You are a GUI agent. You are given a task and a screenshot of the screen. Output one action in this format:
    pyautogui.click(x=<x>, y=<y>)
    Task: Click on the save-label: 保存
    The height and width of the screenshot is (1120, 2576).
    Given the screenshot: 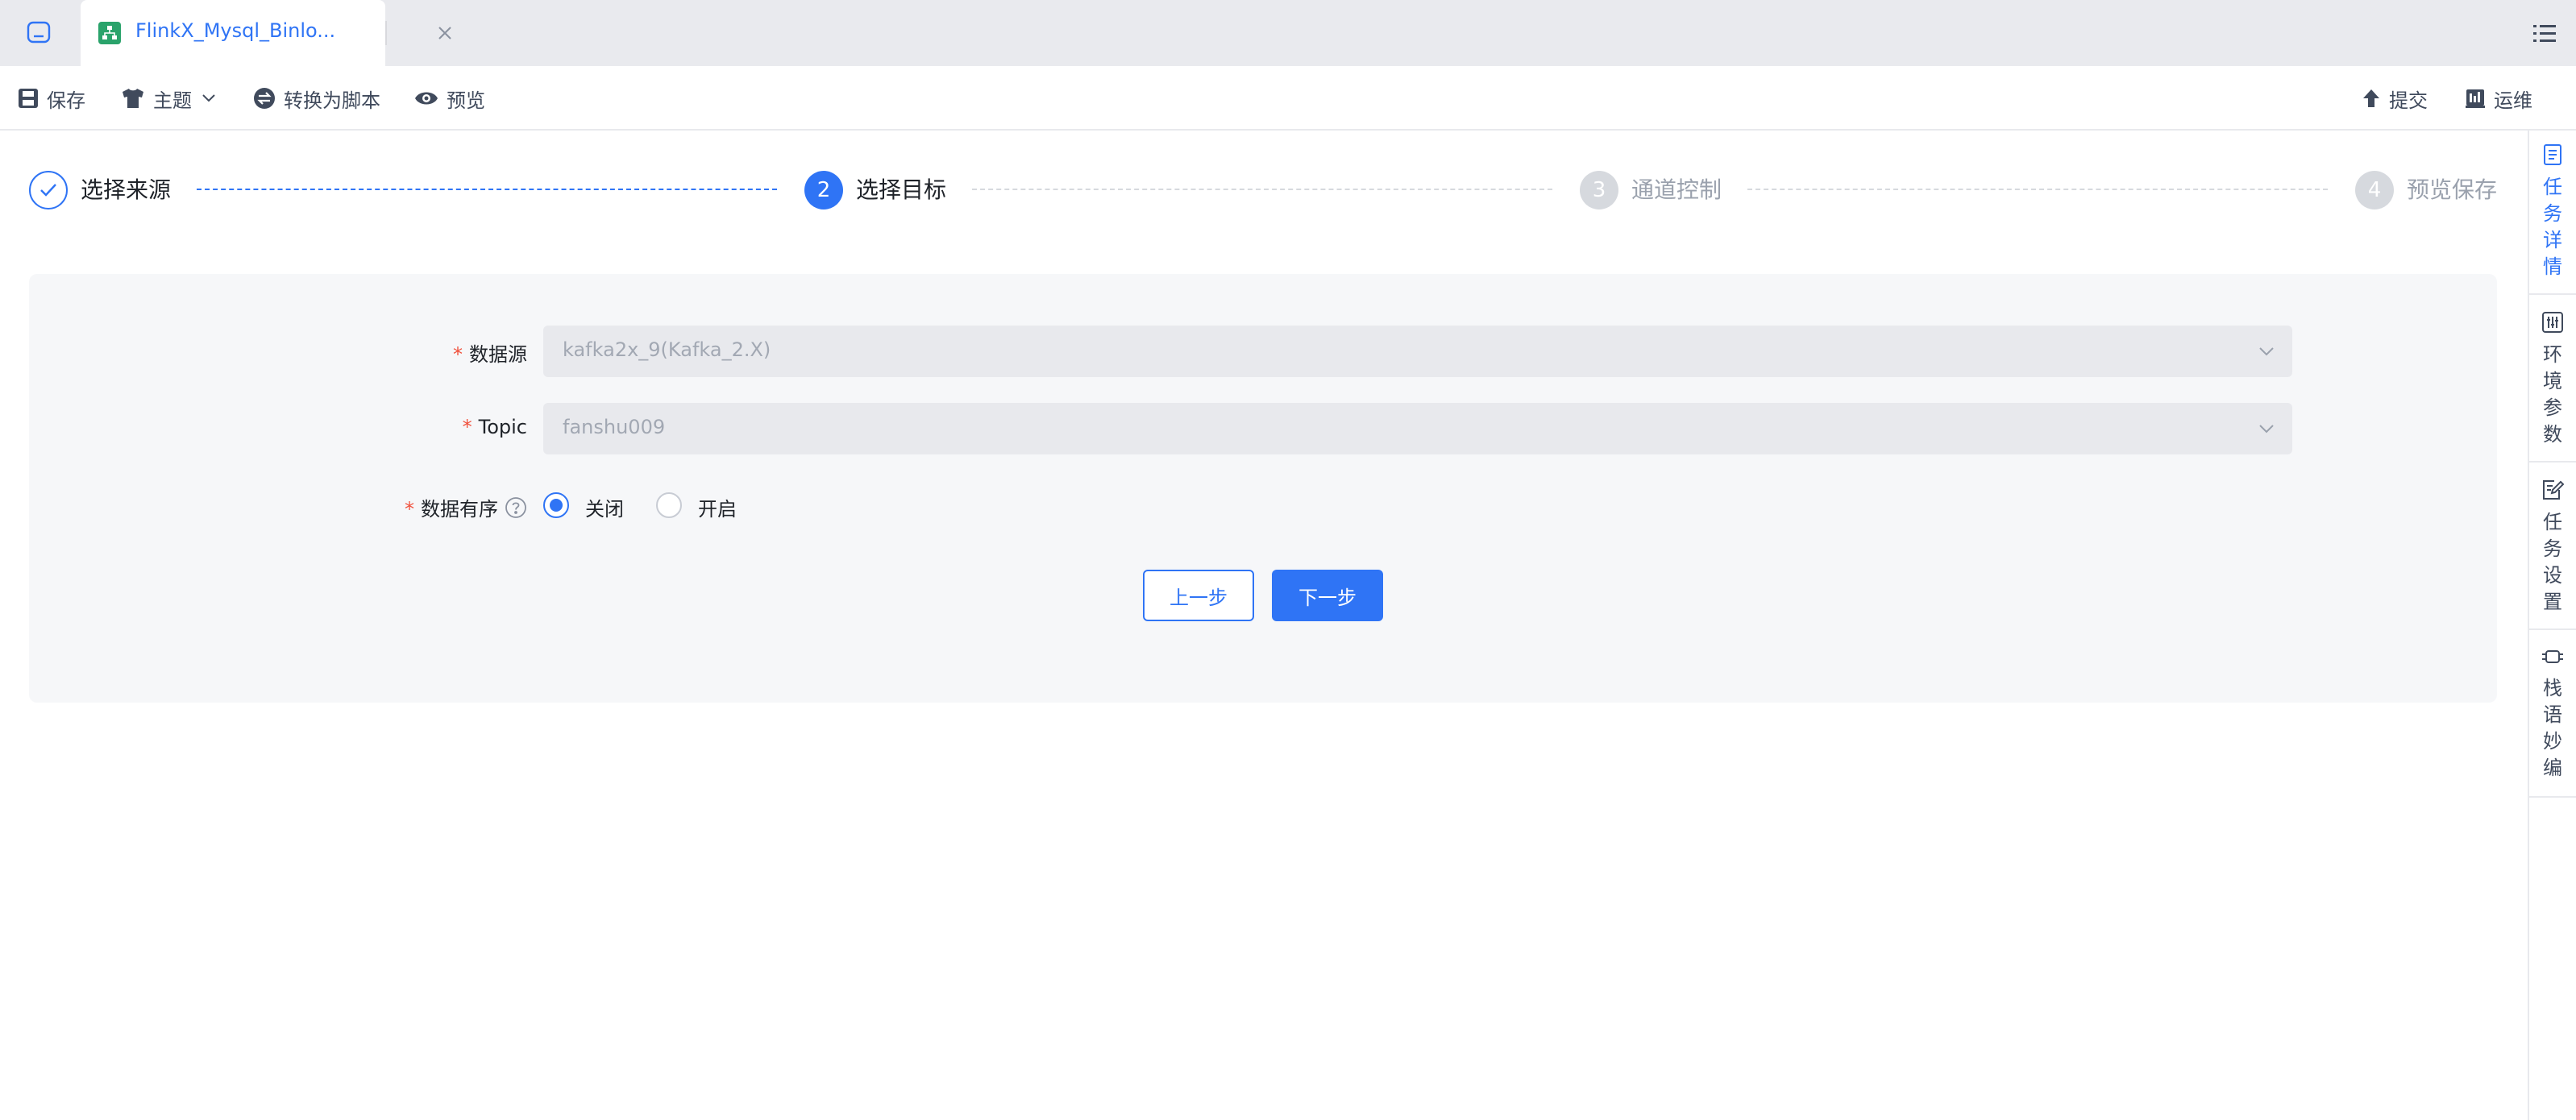 What is the action you would take?
    pyautogui.click(x=66, y=100)
    